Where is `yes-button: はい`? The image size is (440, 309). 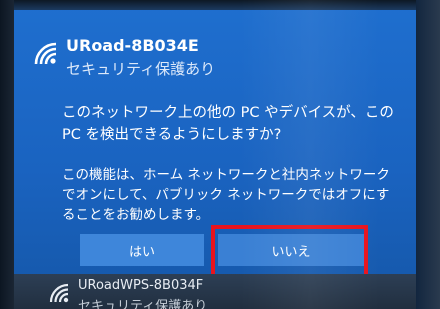 yes-button: はい is located at coordinates (142, 250).